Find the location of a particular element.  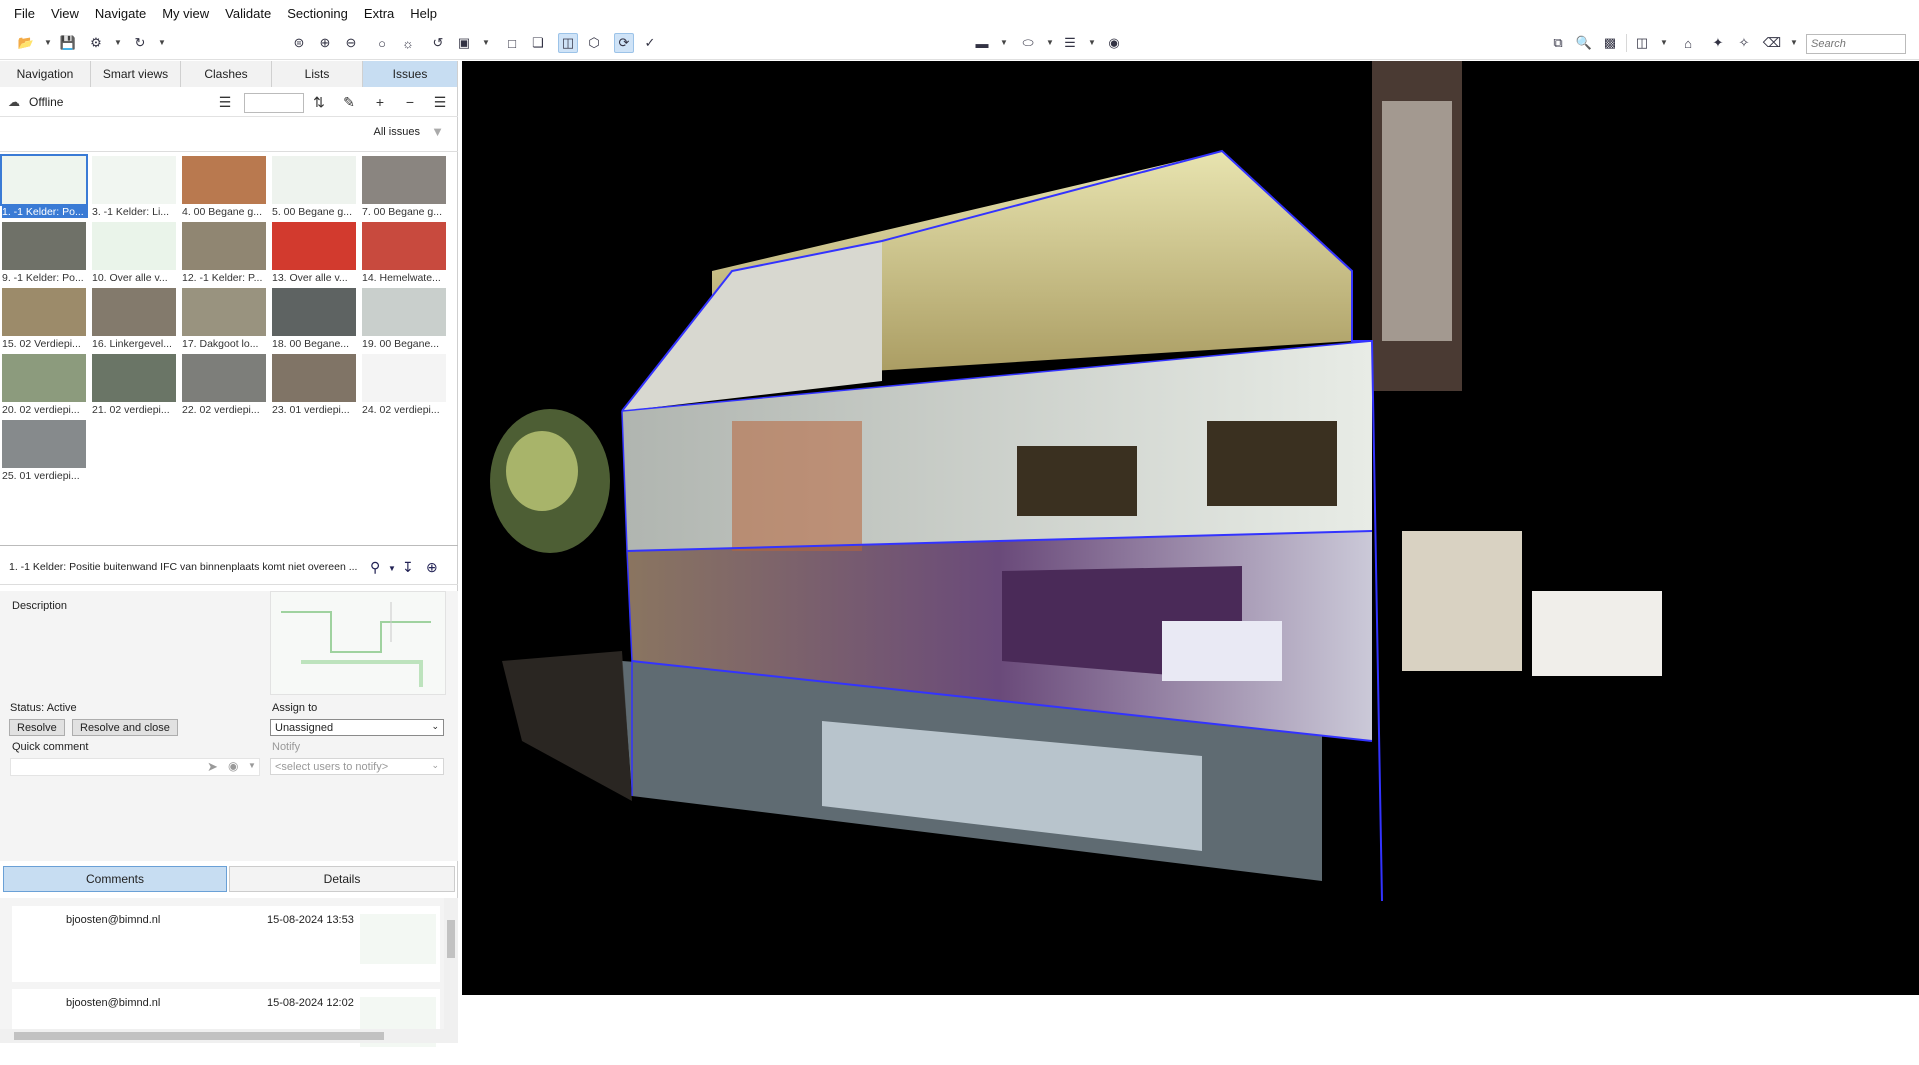

minus-icon: − is located at coordinates (410, 102).